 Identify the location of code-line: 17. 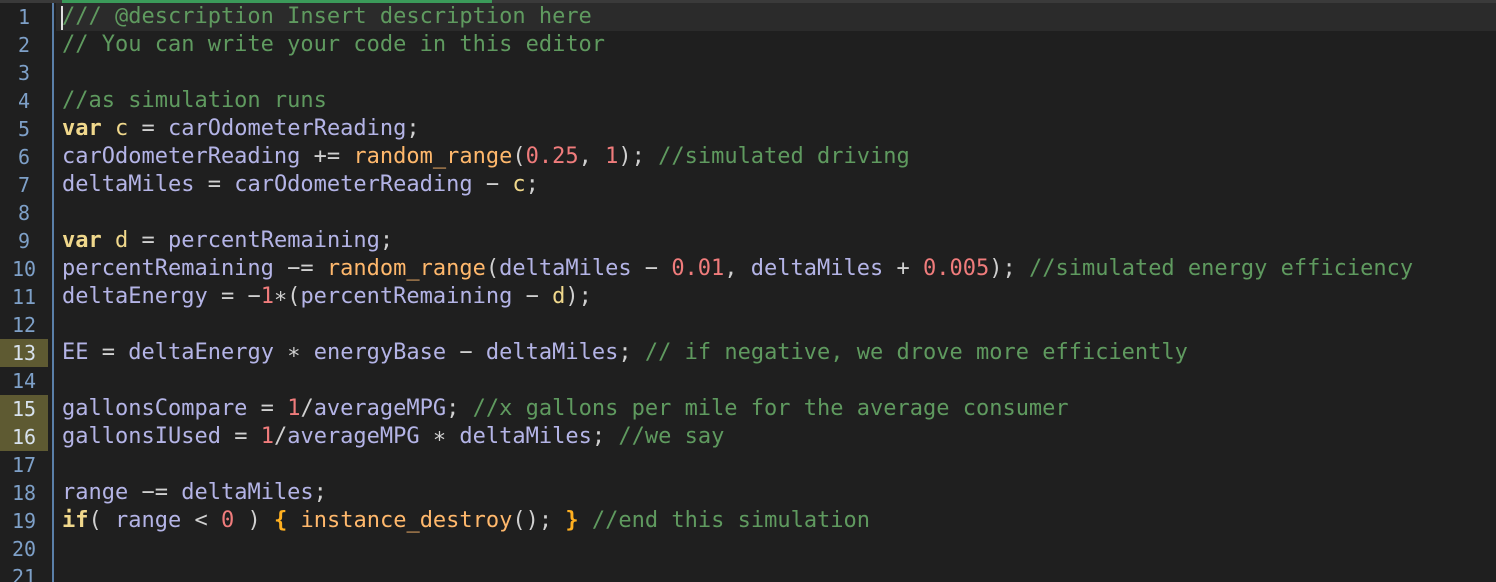
(748, 465).